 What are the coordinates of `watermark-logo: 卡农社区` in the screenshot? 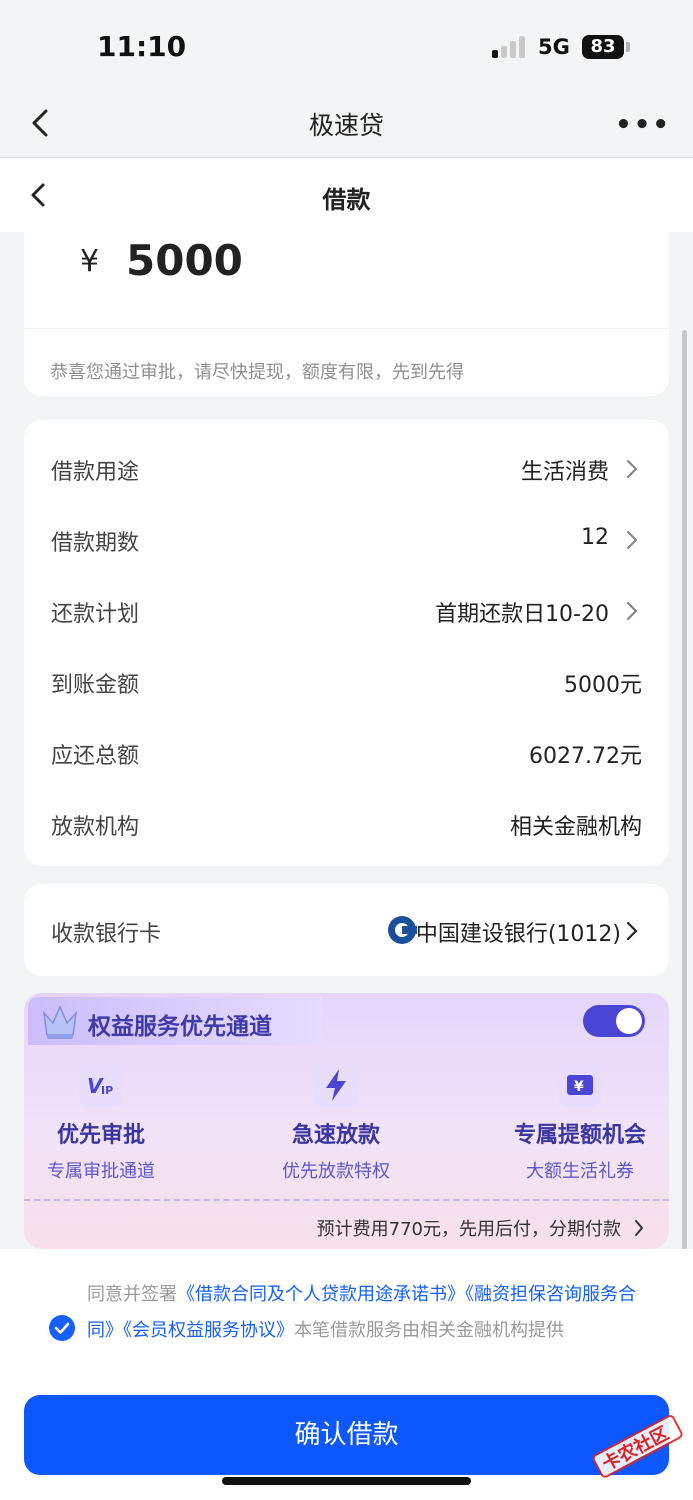 It's located at (637, 1446).